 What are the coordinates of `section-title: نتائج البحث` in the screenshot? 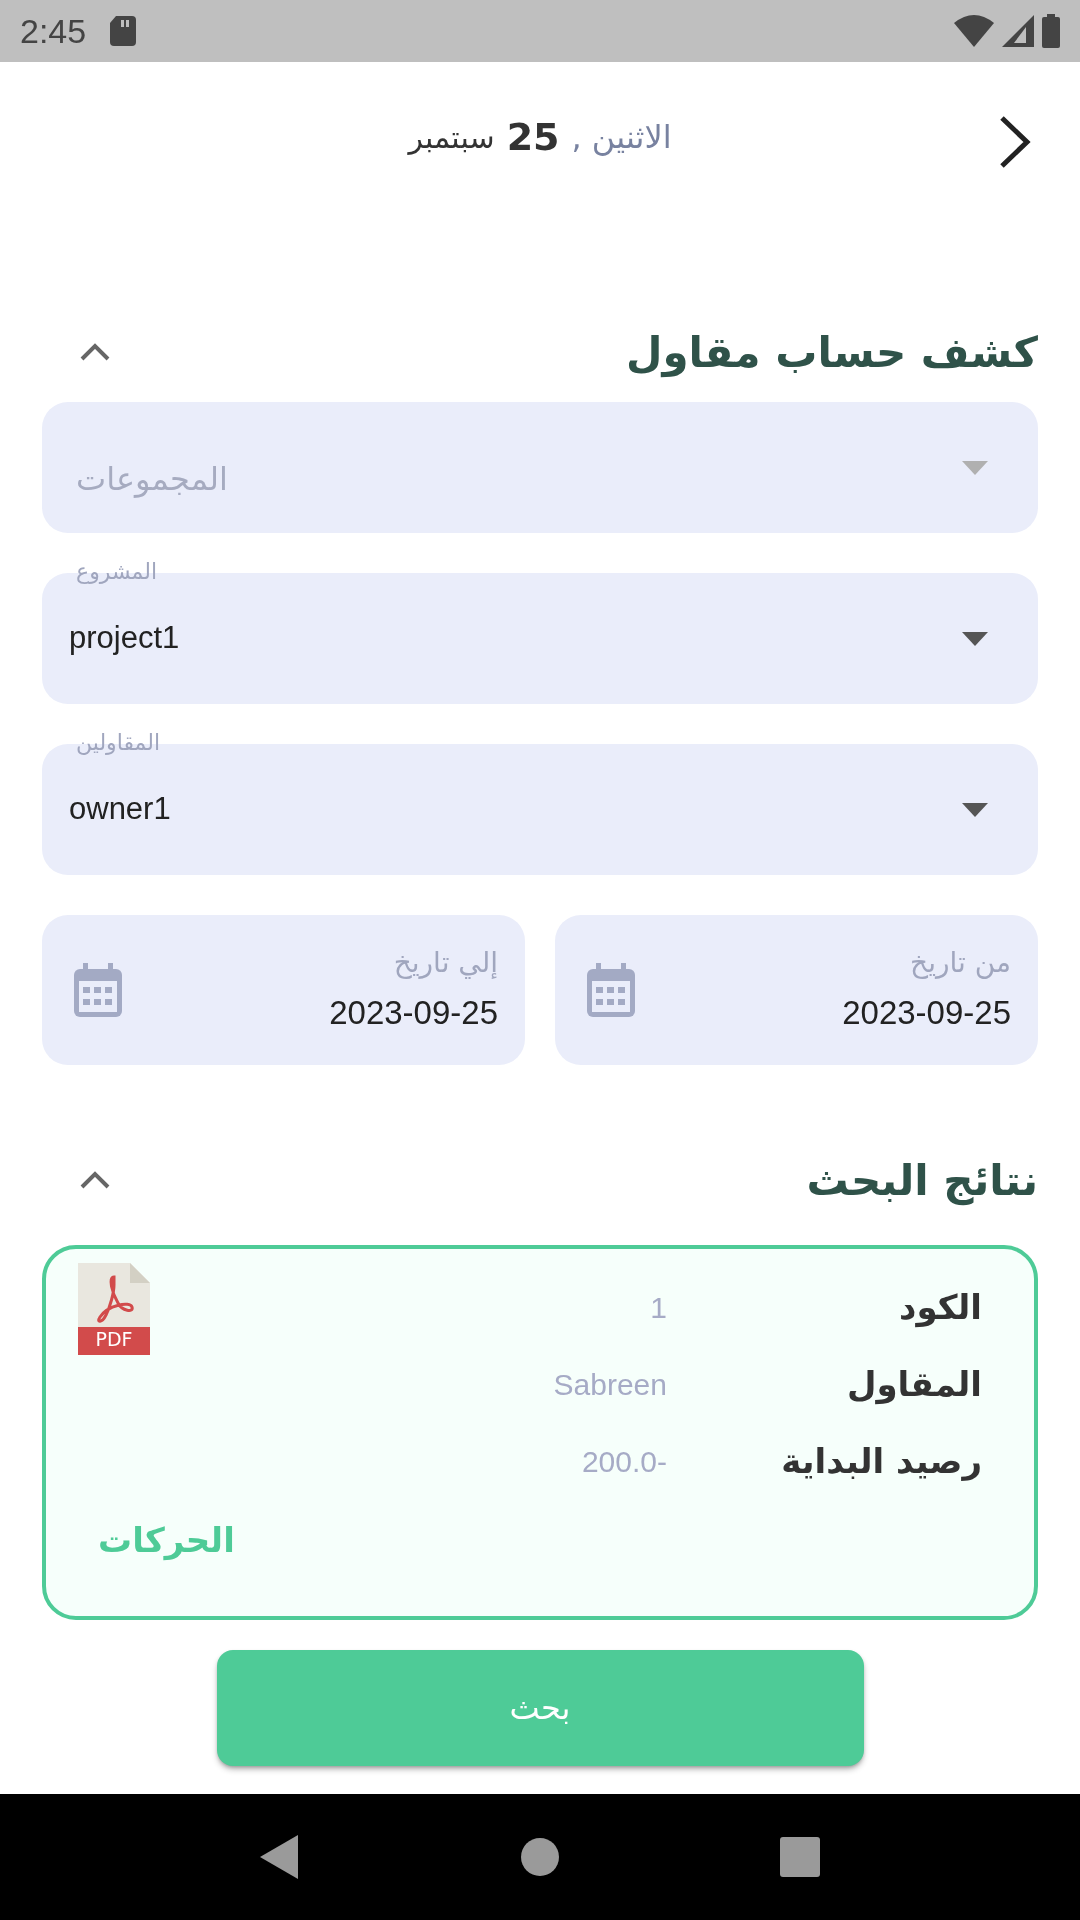 It's located at (922, 1181).